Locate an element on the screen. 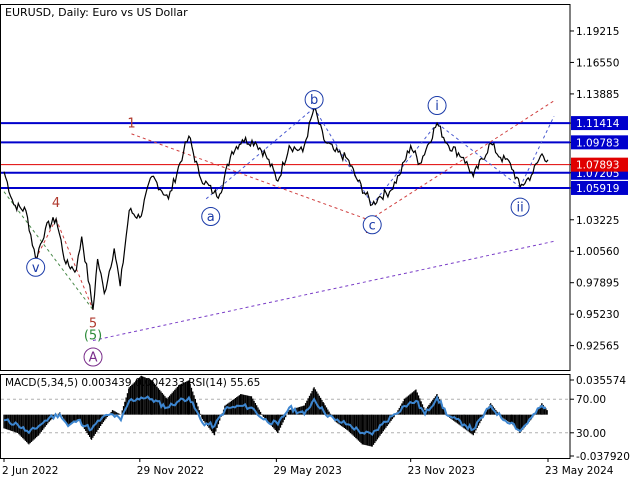  indicator-tick-label: -0.037920 is located at coordinates (603, 457).